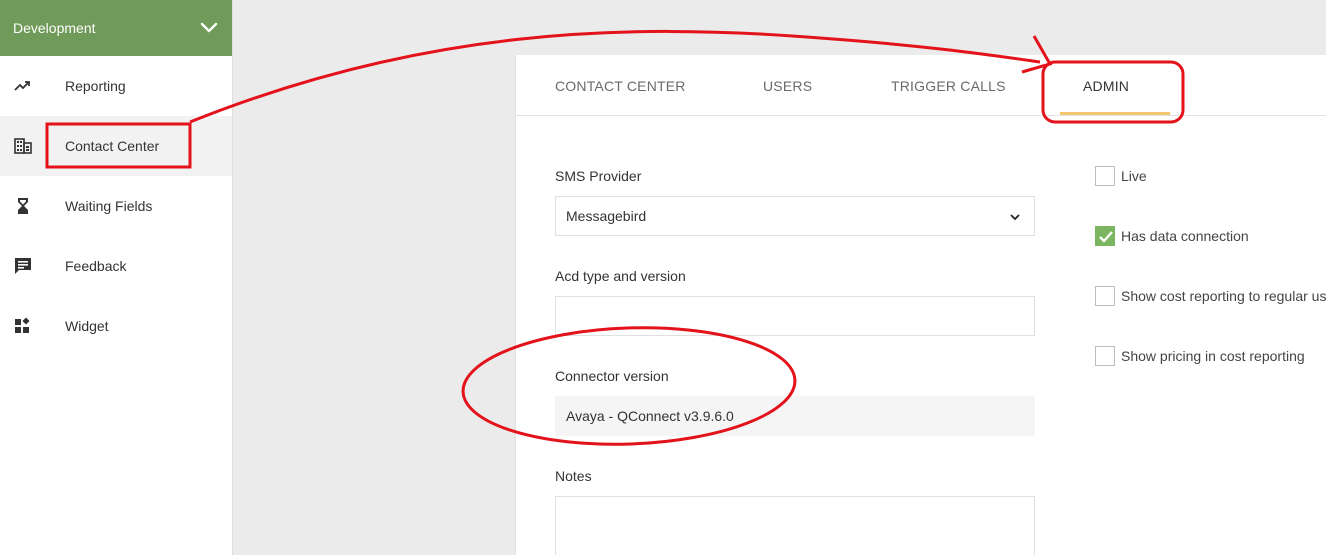 The width and height of the screenshot is (1326, 555). I want to click on checkmark-icon, so click(1106, 237).